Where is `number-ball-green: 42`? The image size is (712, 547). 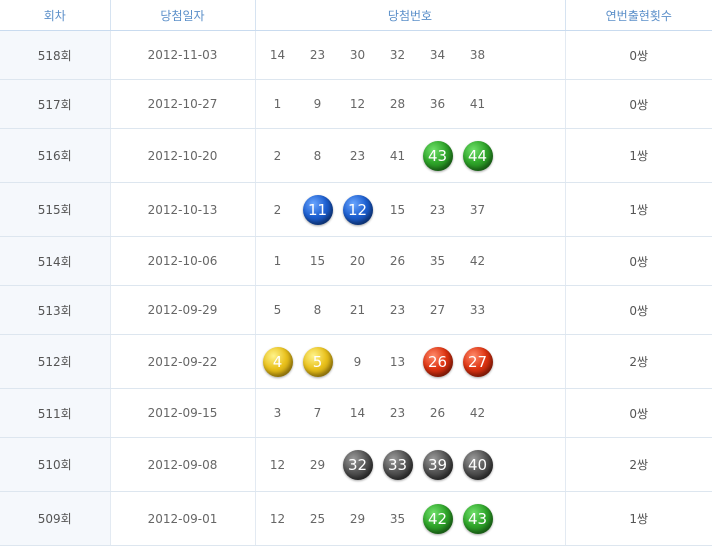
number-ball-green: 42 is located at coordinates (437, 518).